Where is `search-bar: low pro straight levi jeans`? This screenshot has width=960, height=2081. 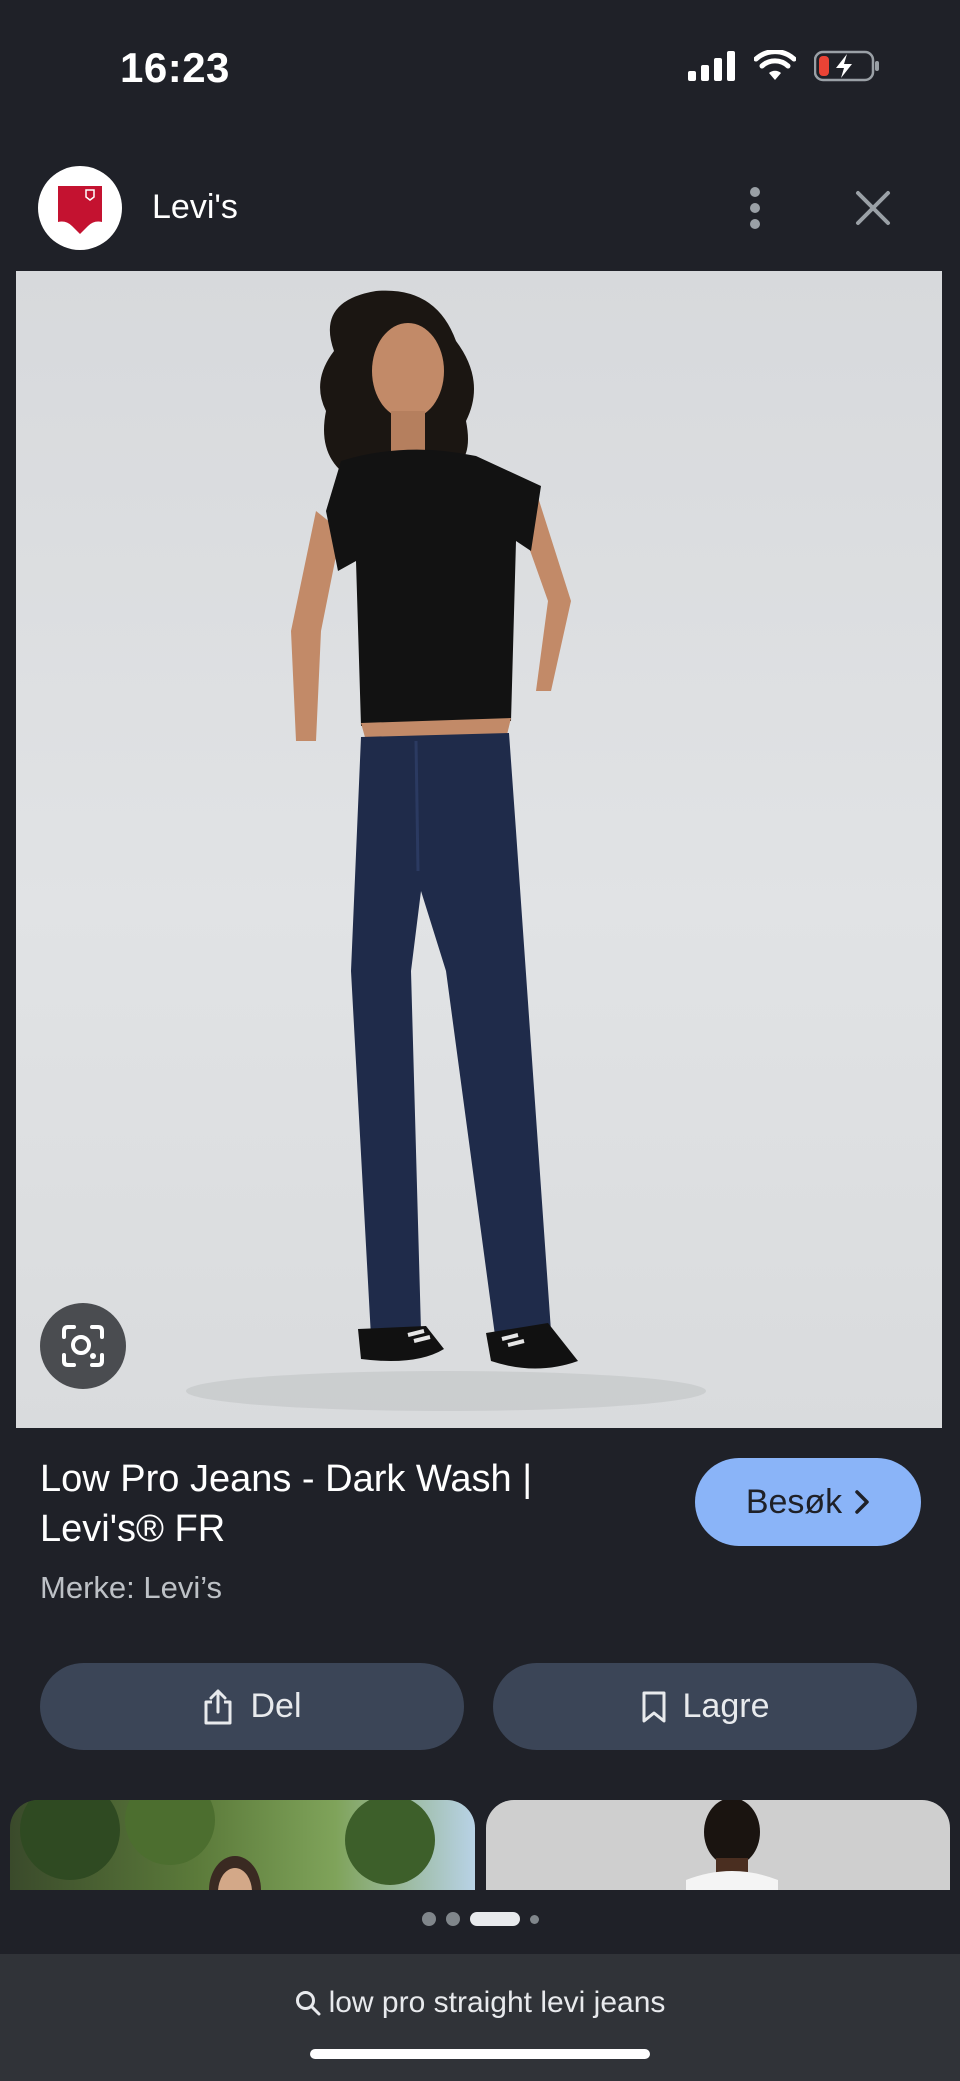 search-bar: low pro straight levi jeans is located at coordinates (480, 2017).